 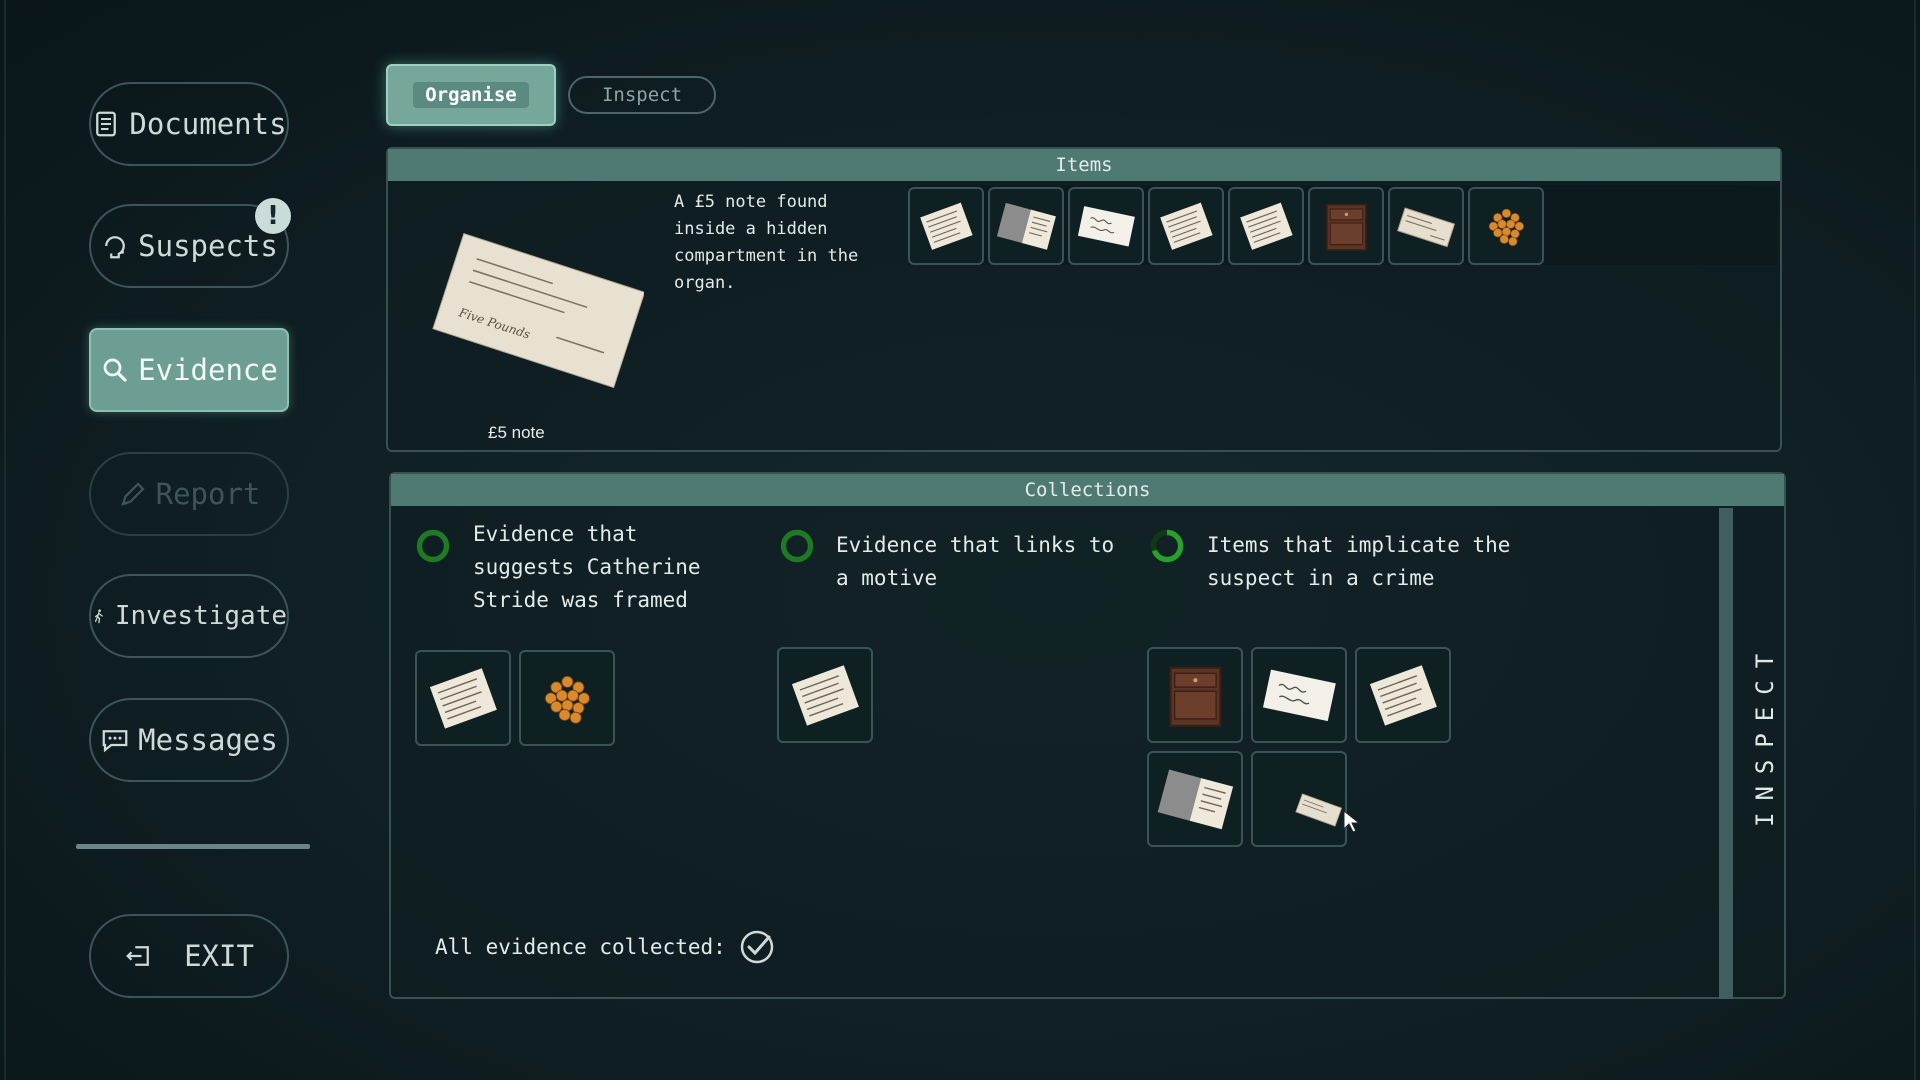 I want to click on nav-documents-button: Documents, so click(x=189, y=124).